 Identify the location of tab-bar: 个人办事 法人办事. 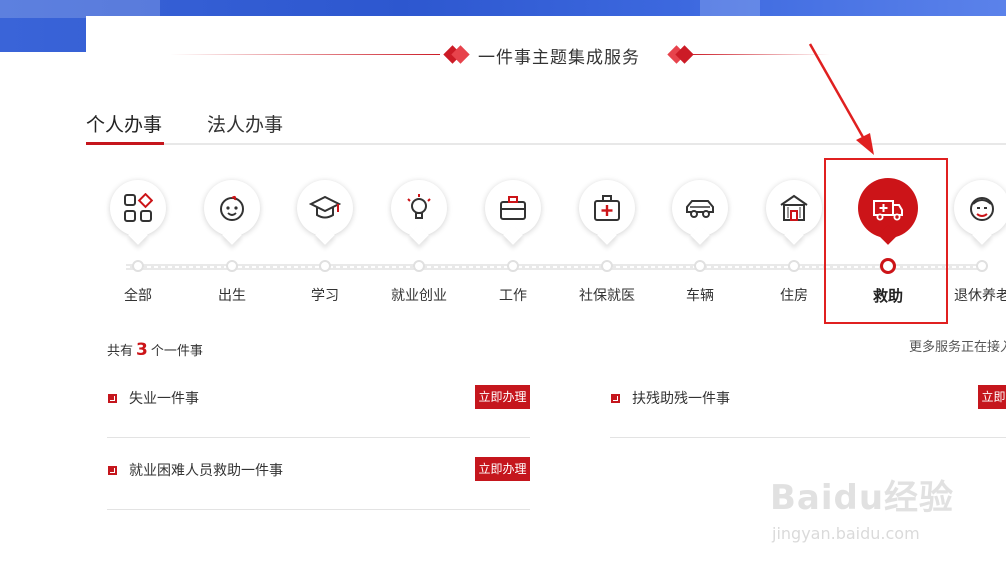
(546, 126).